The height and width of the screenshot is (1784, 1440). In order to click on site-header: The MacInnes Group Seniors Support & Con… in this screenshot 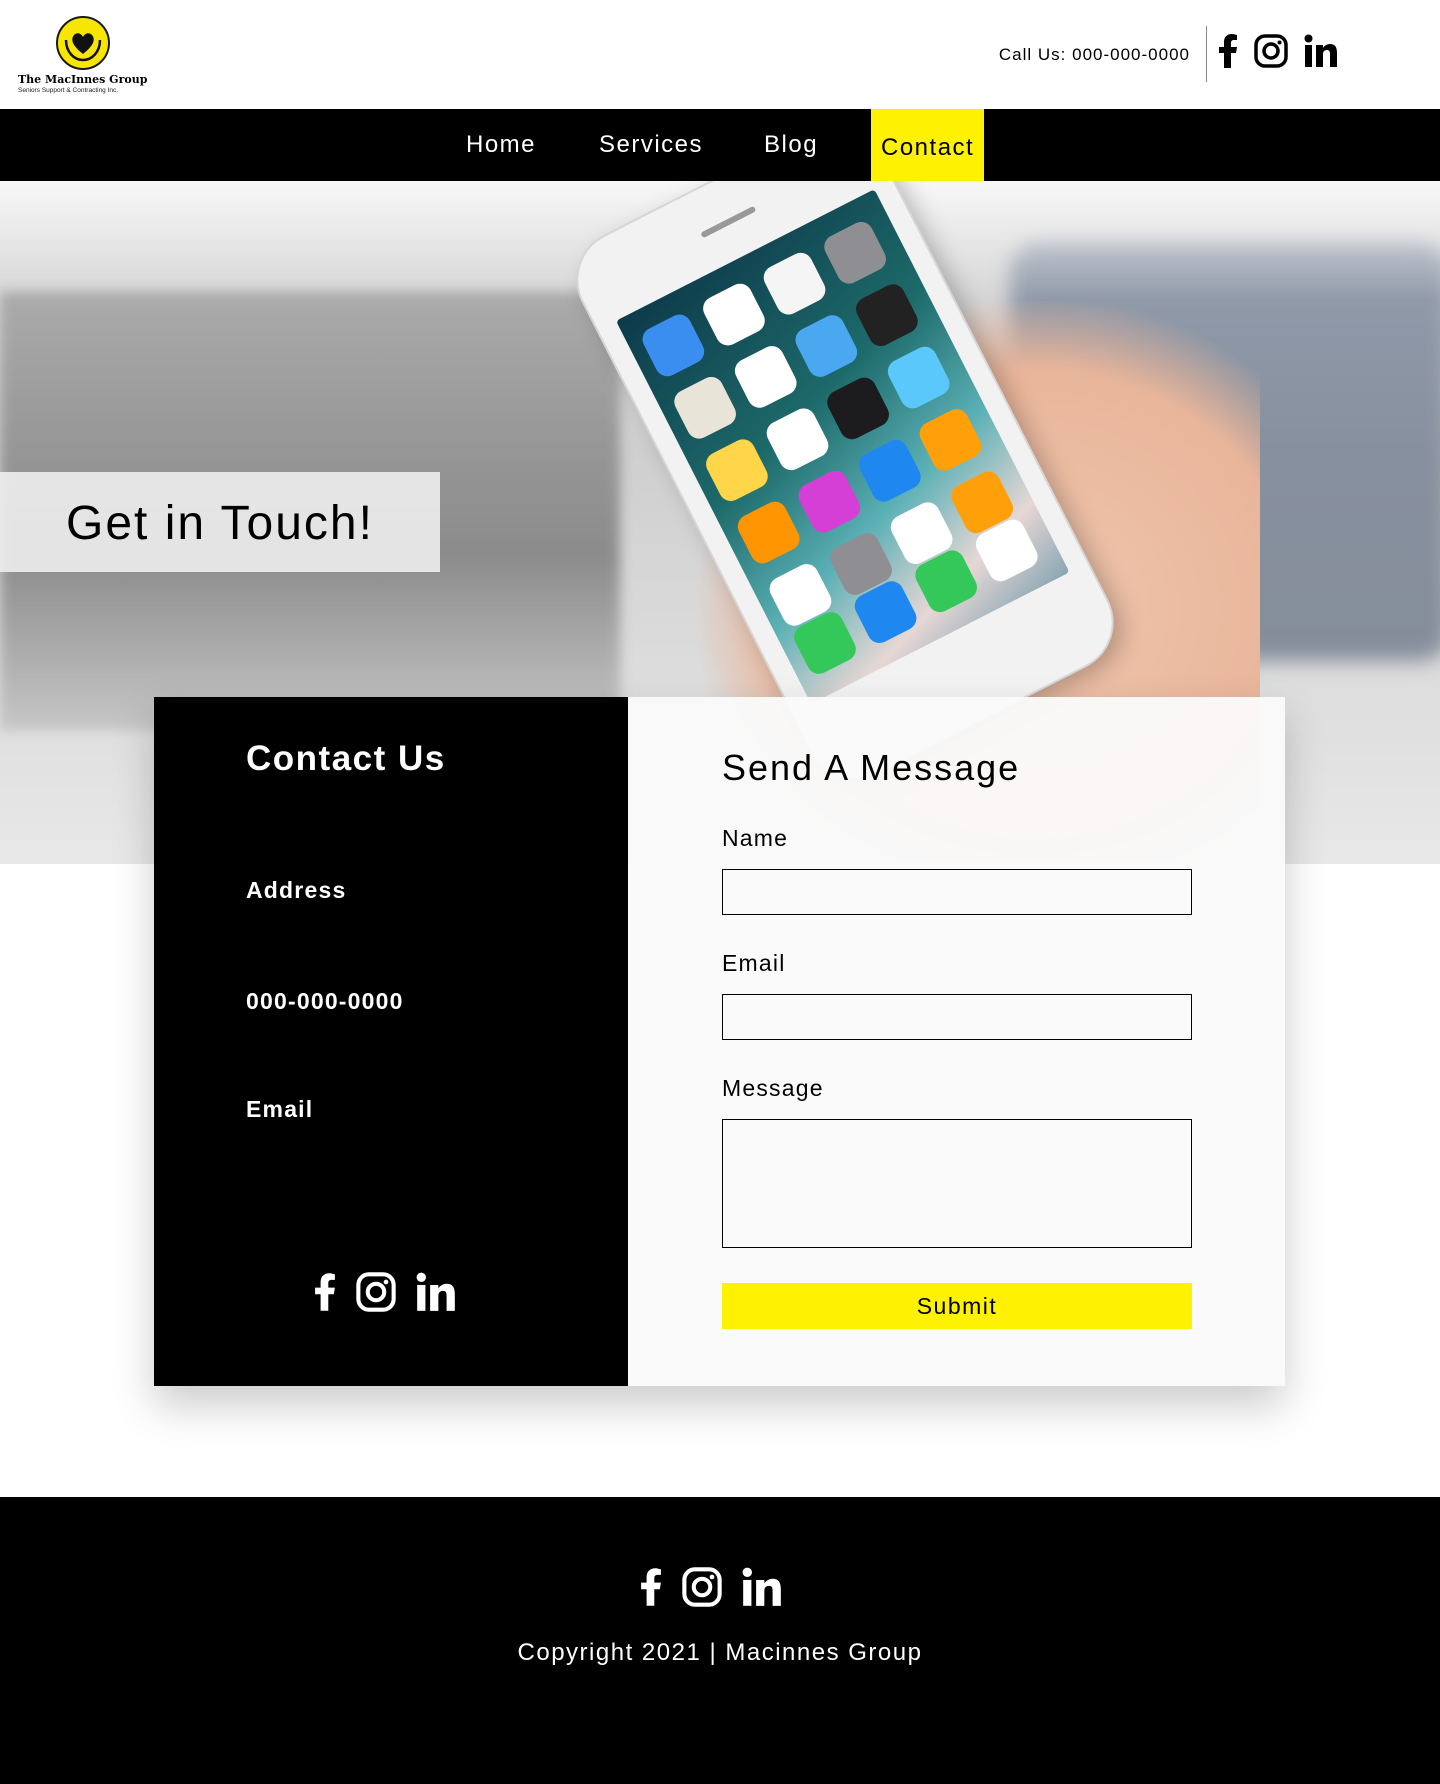, I will do `click(720, 54)`.